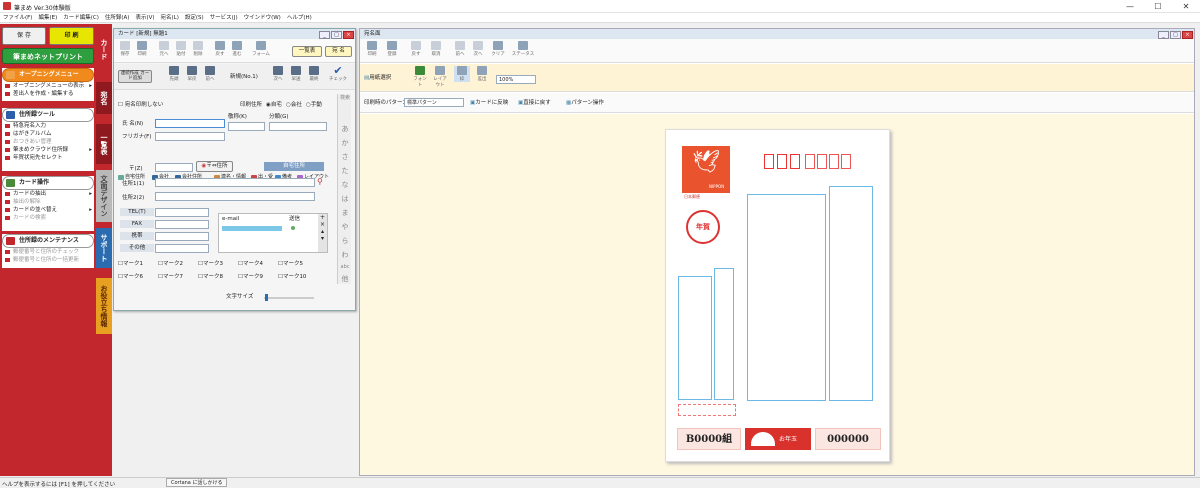  I want to click on fast-forward-button: 早送, so click(296, 74).